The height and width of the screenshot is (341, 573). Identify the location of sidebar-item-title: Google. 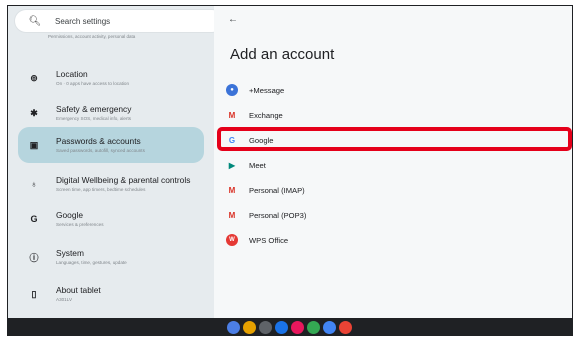
(70, 215).